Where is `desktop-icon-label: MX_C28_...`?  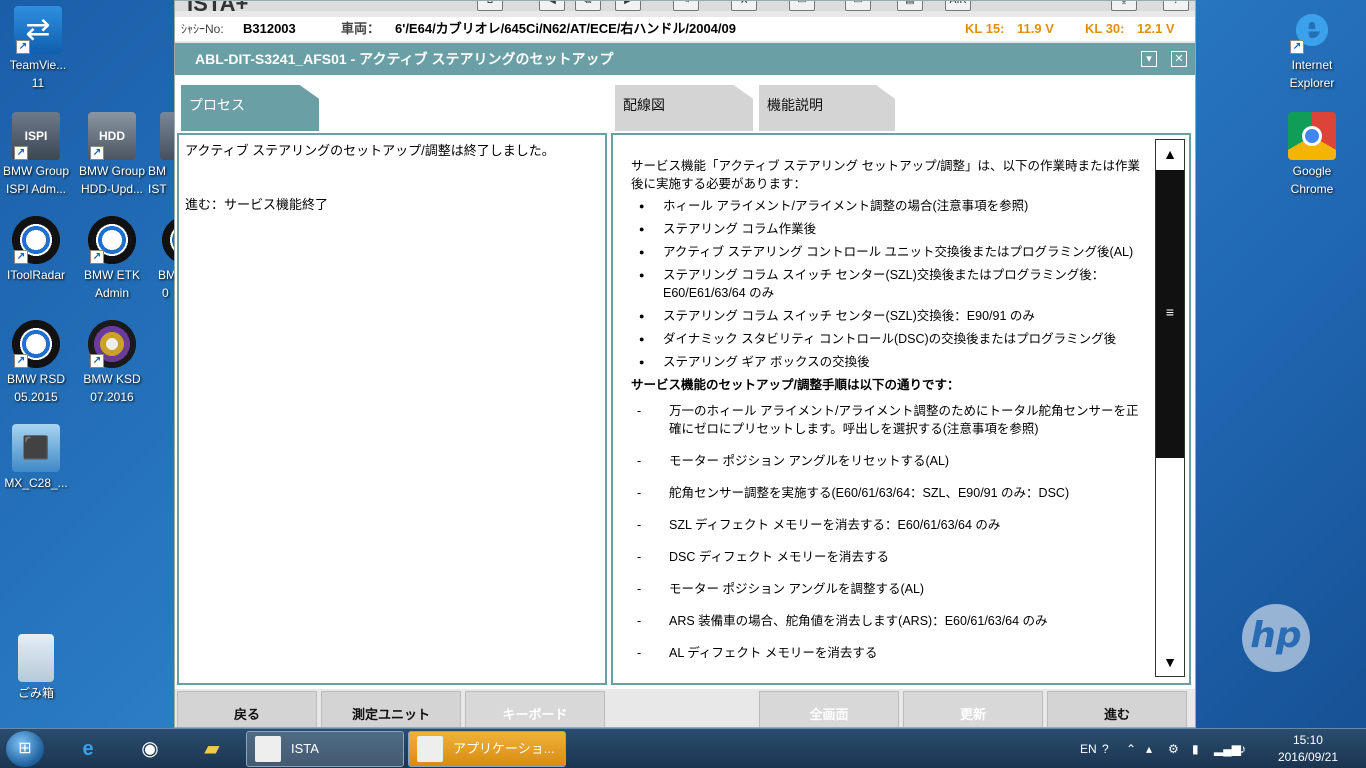
desktop-icon-label: MX_C28_... is located at coordinates (36, 483).